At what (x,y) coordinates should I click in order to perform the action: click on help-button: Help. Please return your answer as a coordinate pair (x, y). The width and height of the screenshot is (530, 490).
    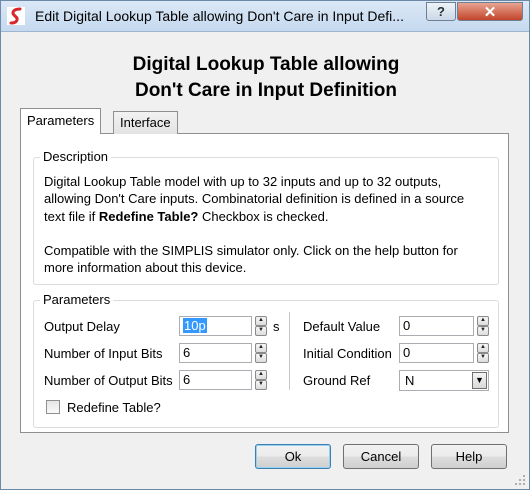
    Looking at the image, I should click on (469, 456).